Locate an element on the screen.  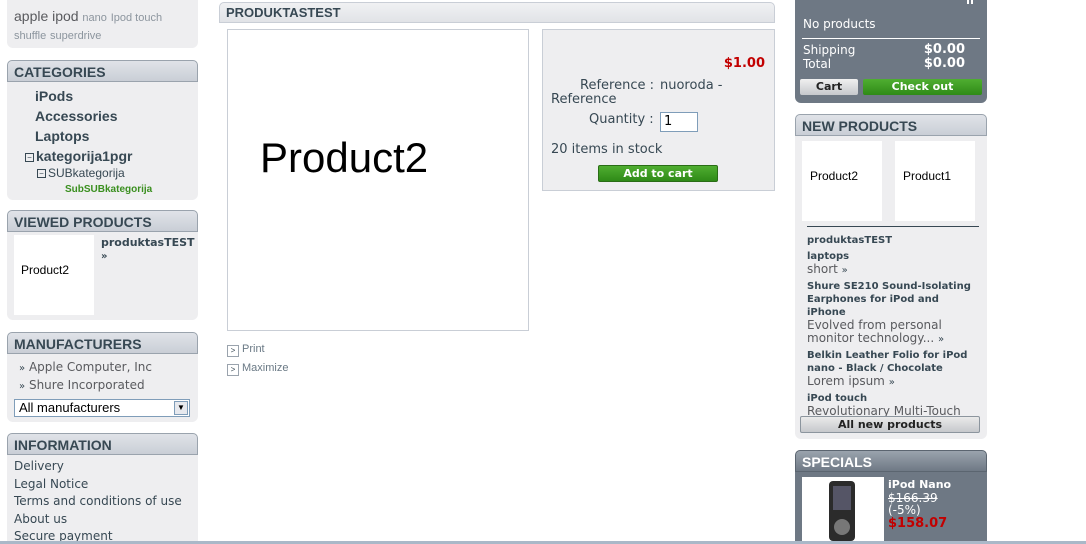
categories-title: CATEGORIES is located at coordinates (102, 71).